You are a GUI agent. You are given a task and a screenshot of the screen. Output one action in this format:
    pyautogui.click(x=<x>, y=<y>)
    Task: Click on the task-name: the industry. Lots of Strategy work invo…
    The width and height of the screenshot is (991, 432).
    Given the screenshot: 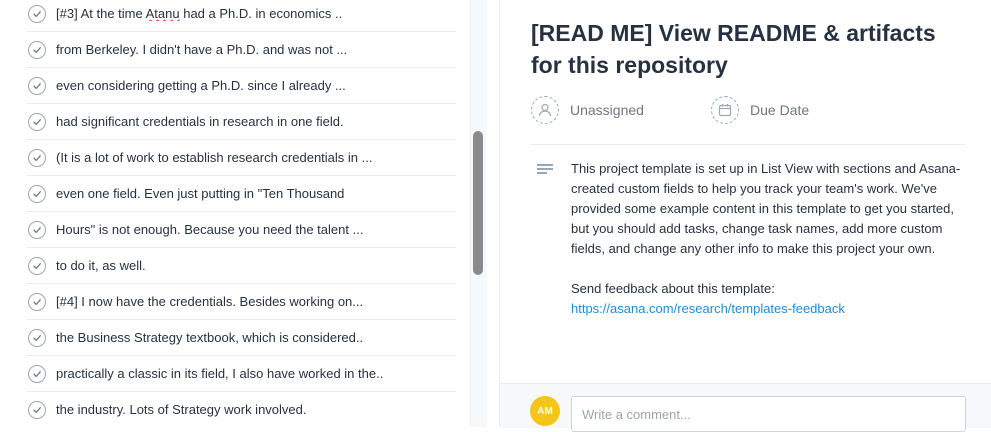 What is the action you would take?
    pyautogui.click(x=181, y=409)
    